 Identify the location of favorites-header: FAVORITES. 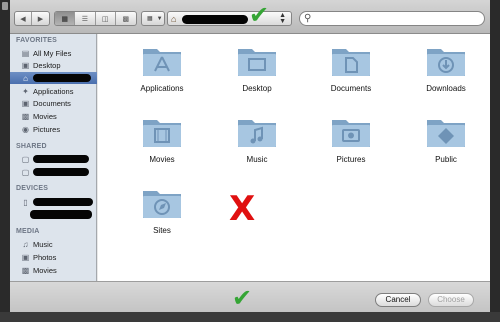
(36, 40).